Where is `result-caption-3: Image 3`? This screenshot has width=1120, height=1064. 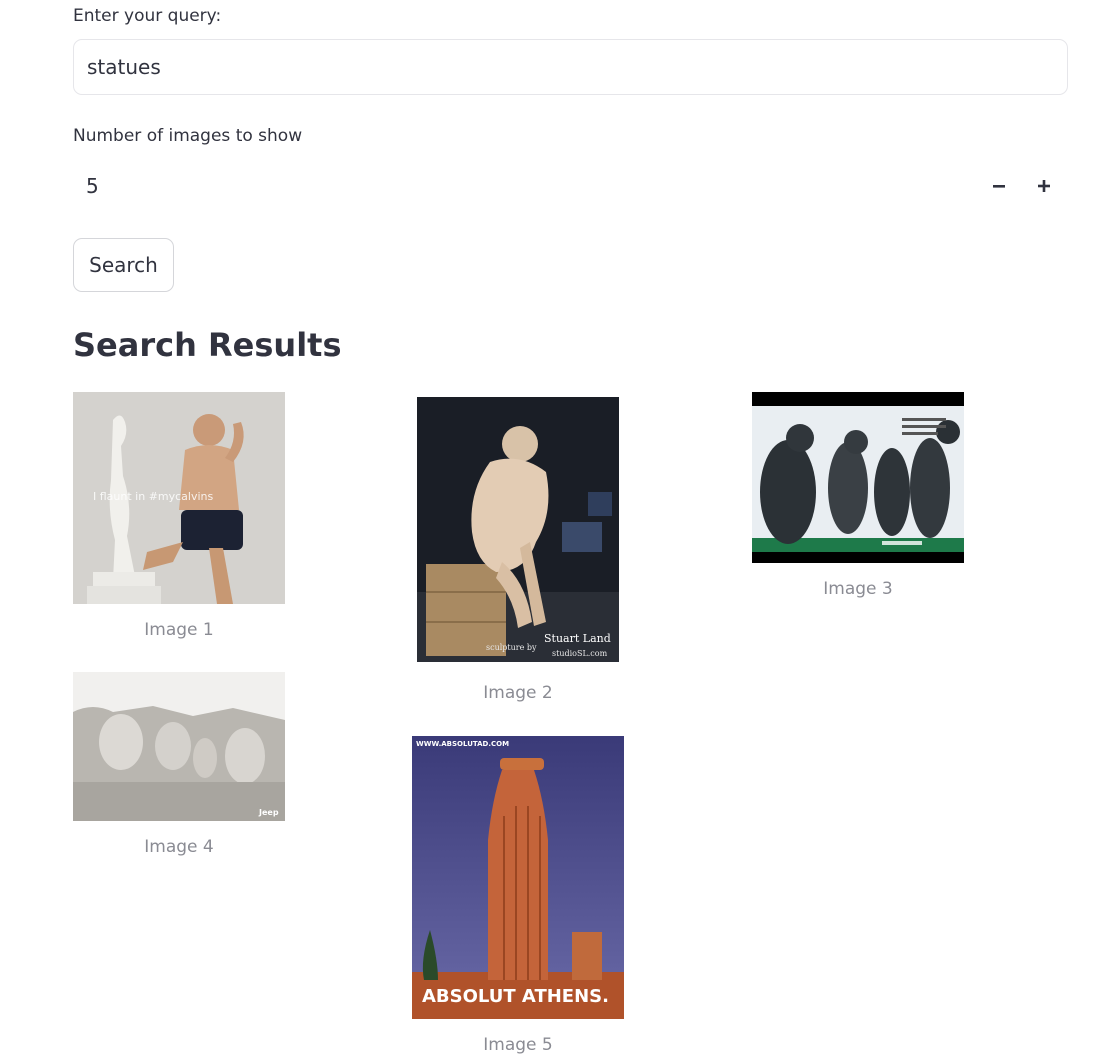 result-caption-3: Image 3 is located at coordinates (858, 589).